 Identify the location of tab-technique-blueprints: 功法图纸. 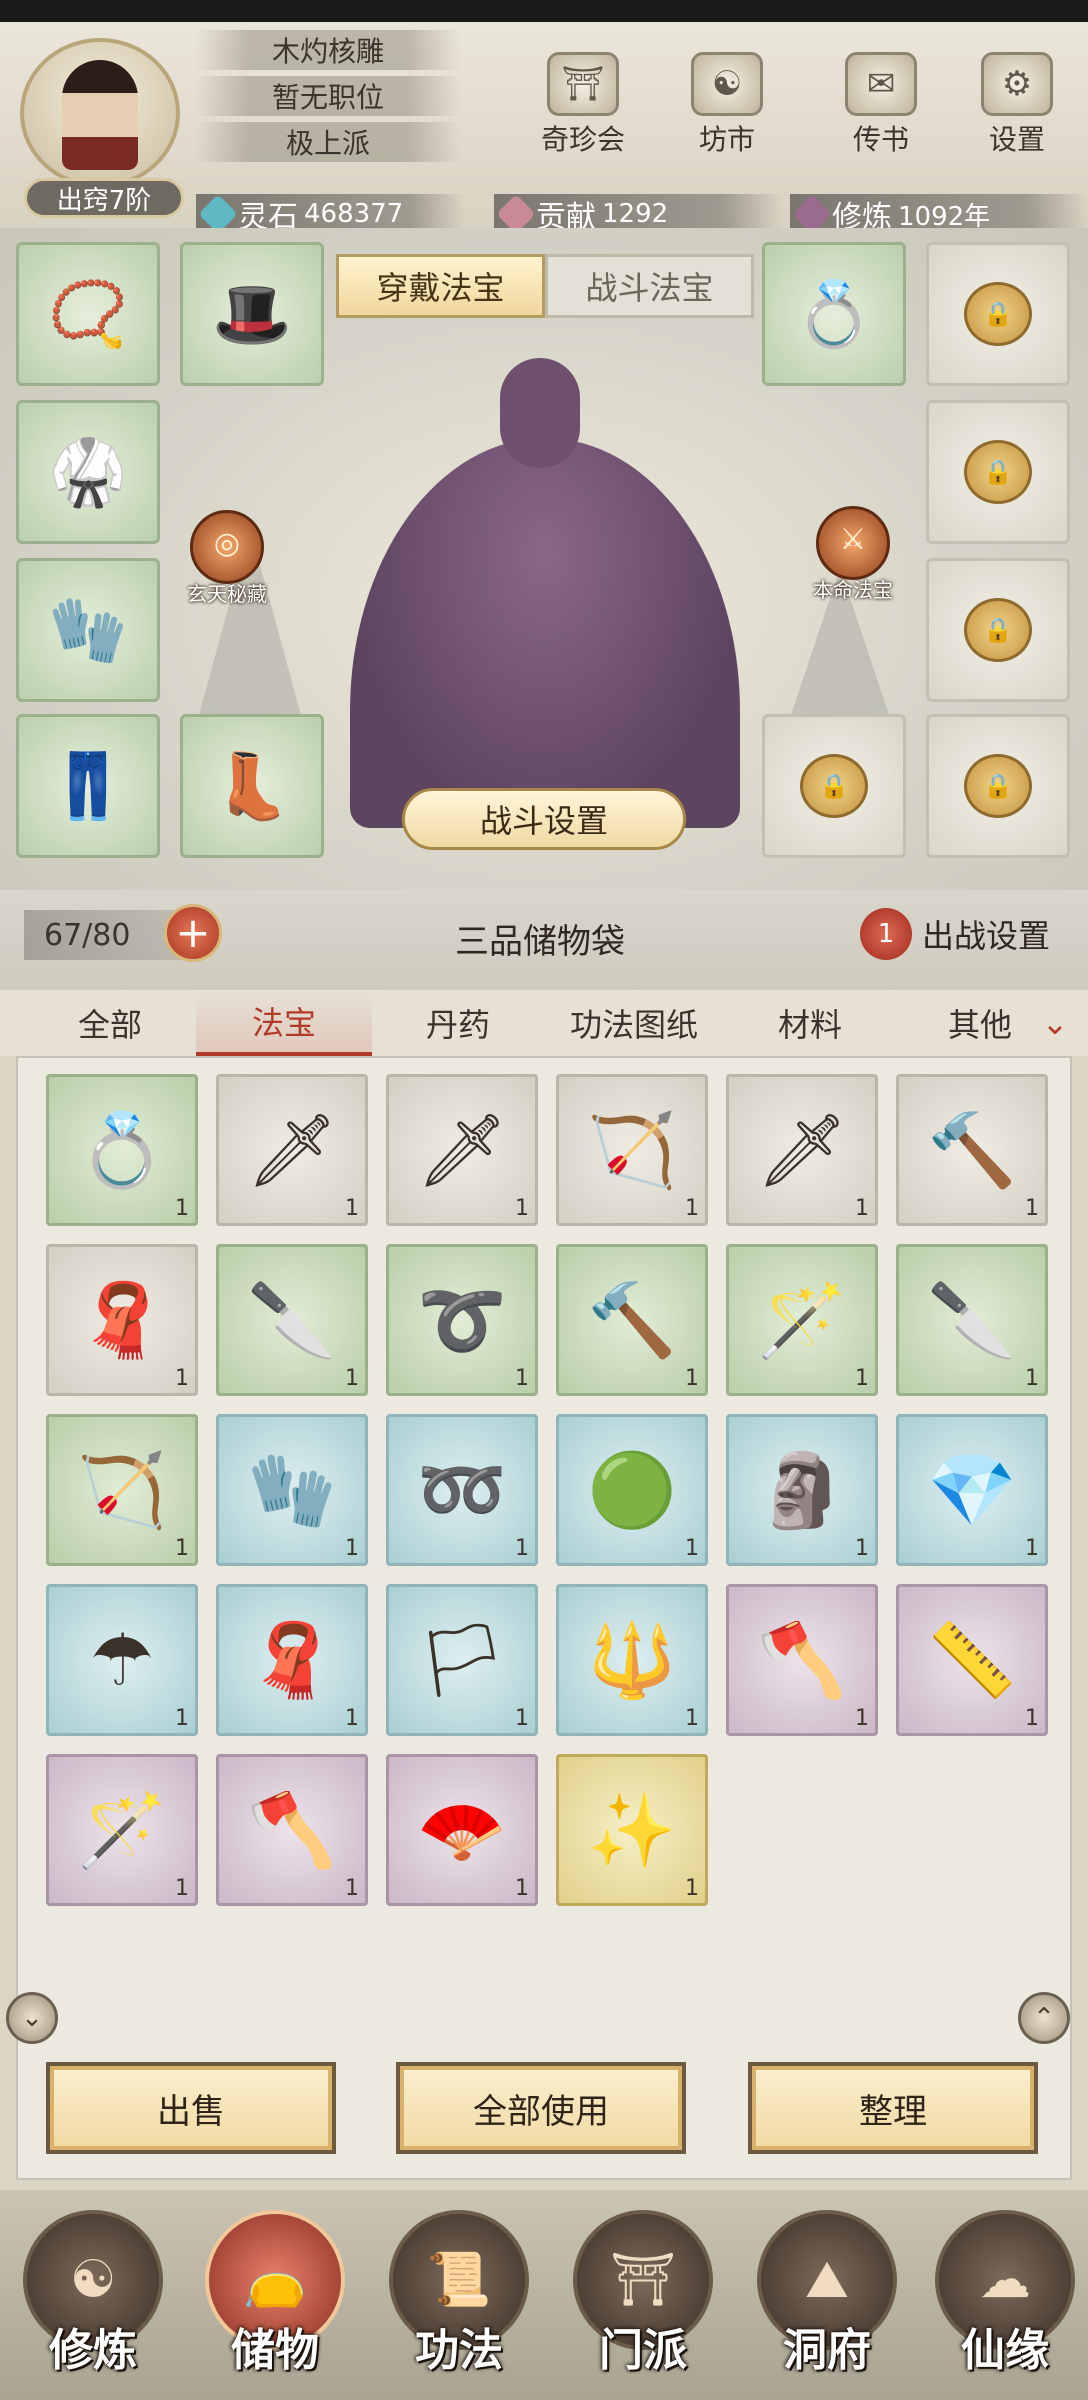
(634, 1023).